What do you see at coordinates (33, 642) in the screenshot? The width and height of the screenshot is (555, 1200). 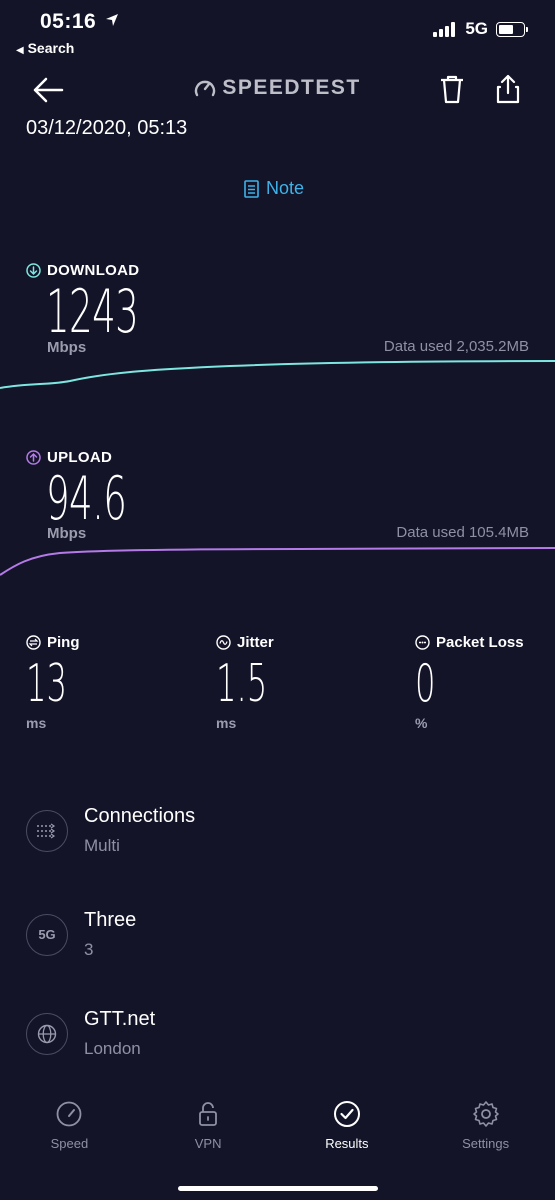 I see `ping-icon` at bounding box center [33, 642].